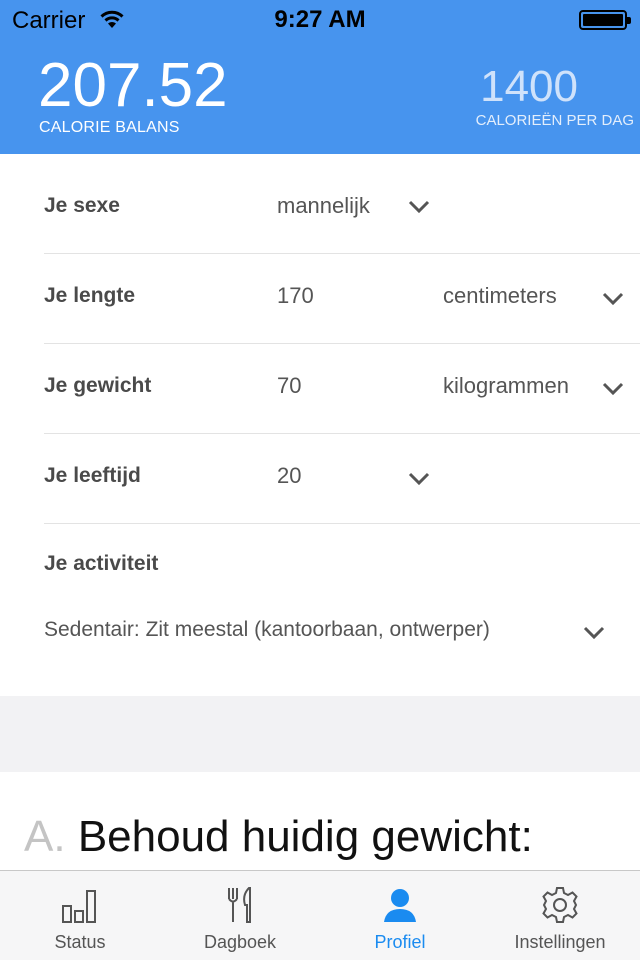 The width and height of the screenshot is (640, 960). I want to click on age-row: Je leeftijd 20, so click(342, 479).